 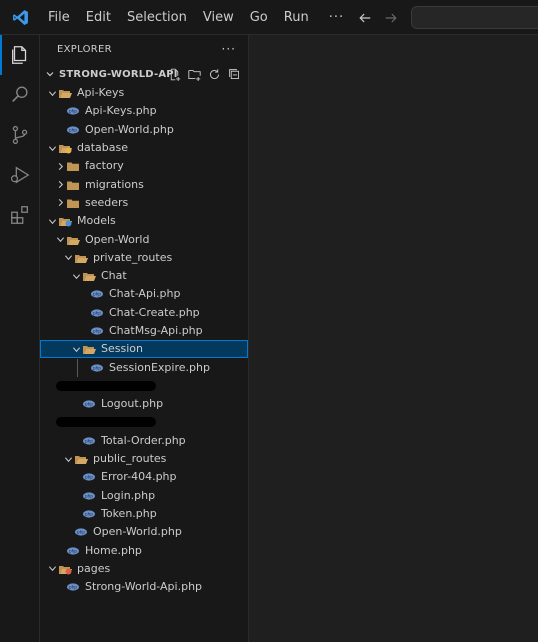 I want to click on tree-file-row: php SessionExpire.php, so click(x=144, y=367).